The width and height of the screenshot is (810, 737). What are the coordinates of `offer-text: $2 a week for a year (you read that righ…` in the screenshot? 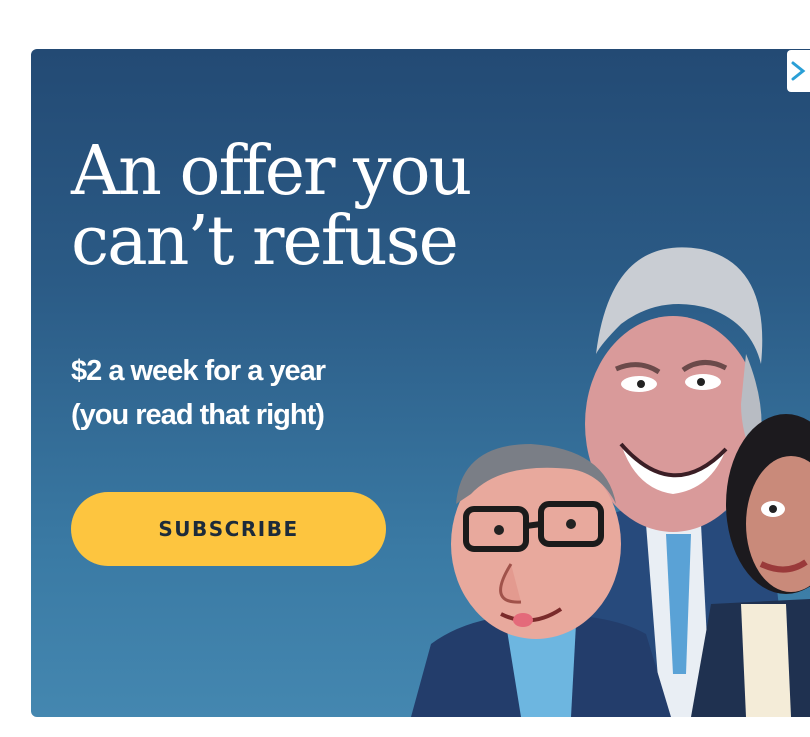 It's located at (198, 393).